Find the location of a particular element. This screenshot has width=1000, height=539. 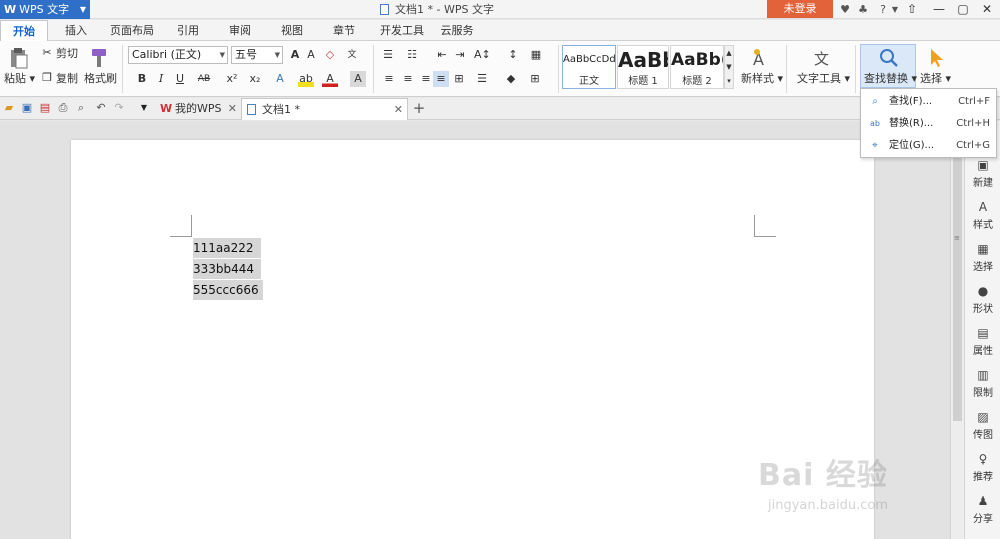

line-spacing-icon: ☰ is located at coordinates (482, 79).